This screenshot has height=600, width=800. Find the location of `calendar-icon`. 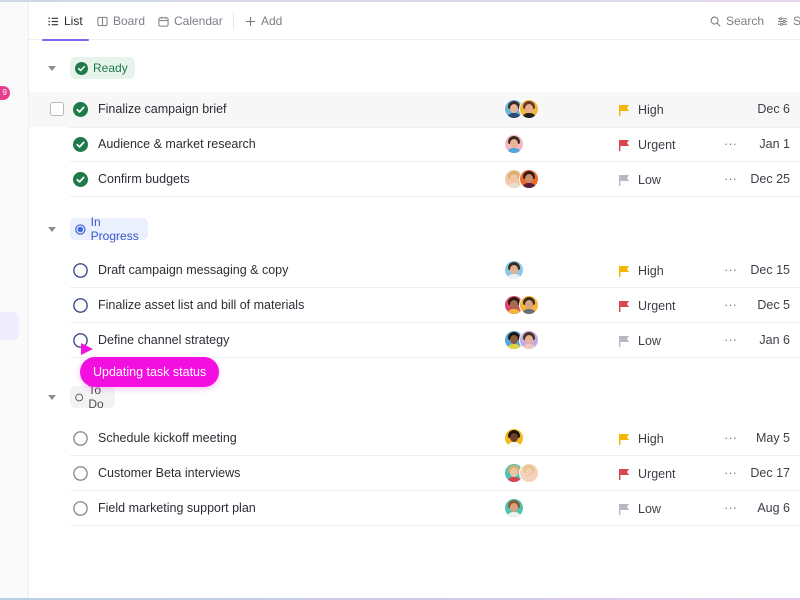

calendar-icon is located at coordinates (163, 21).